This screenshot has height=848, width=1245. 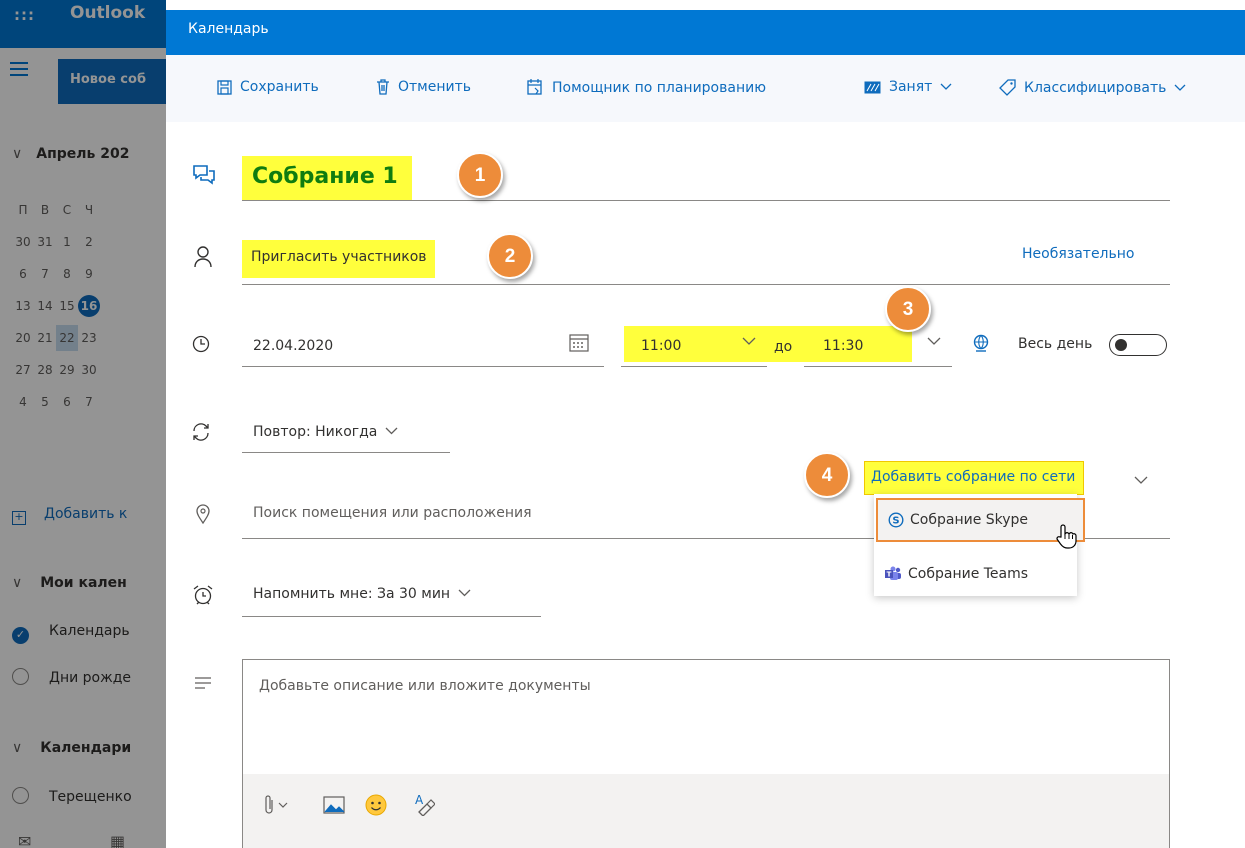 What do you see at coordinates (419, 800) in the screenshot?
I see `svg-text: A` at bounding box center [419, 800].